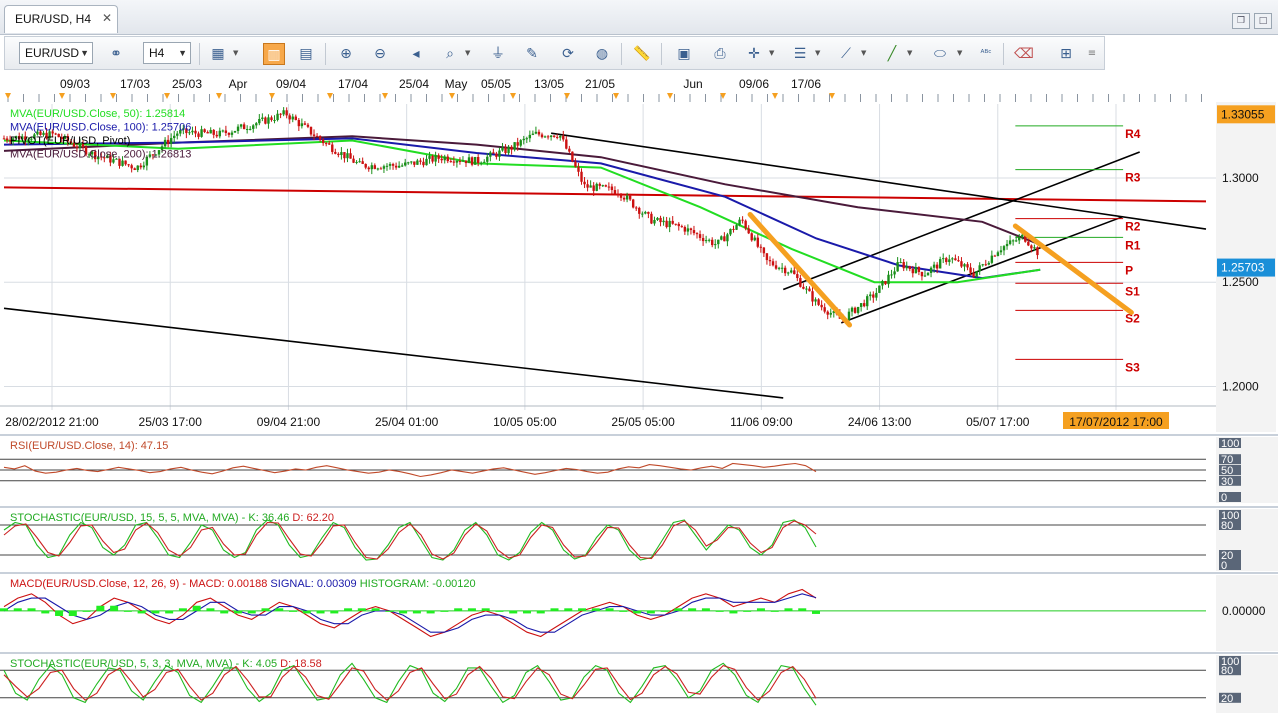  What do you see at coordinates (525, 422) in the screenshot?
I see `bottom-time-label: 10/05 05:00` at bounding box center [525, 422].